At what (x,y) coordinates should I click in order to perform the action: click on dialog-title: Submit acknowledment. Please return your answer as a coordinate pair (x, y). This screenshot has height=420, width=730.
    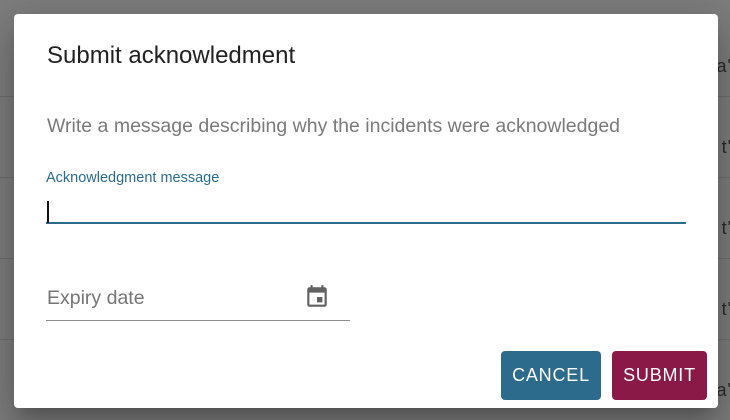
    Looking at the image, I should click on (171, 55).